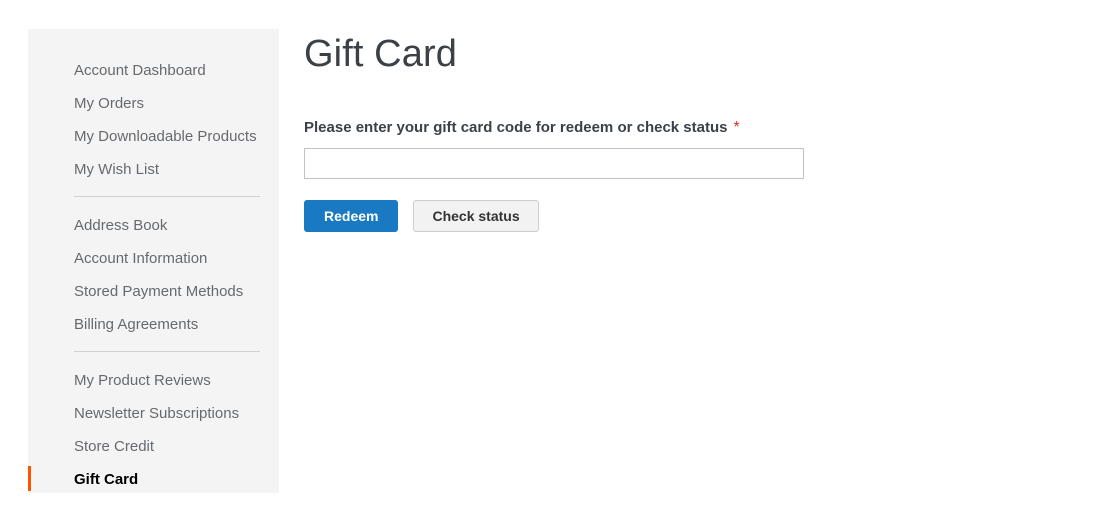 This screenshot has width=1097, height=513. Describe the element at coordinates (736, 128) in the screenshot. I see `required-asterisk: *` at that location.